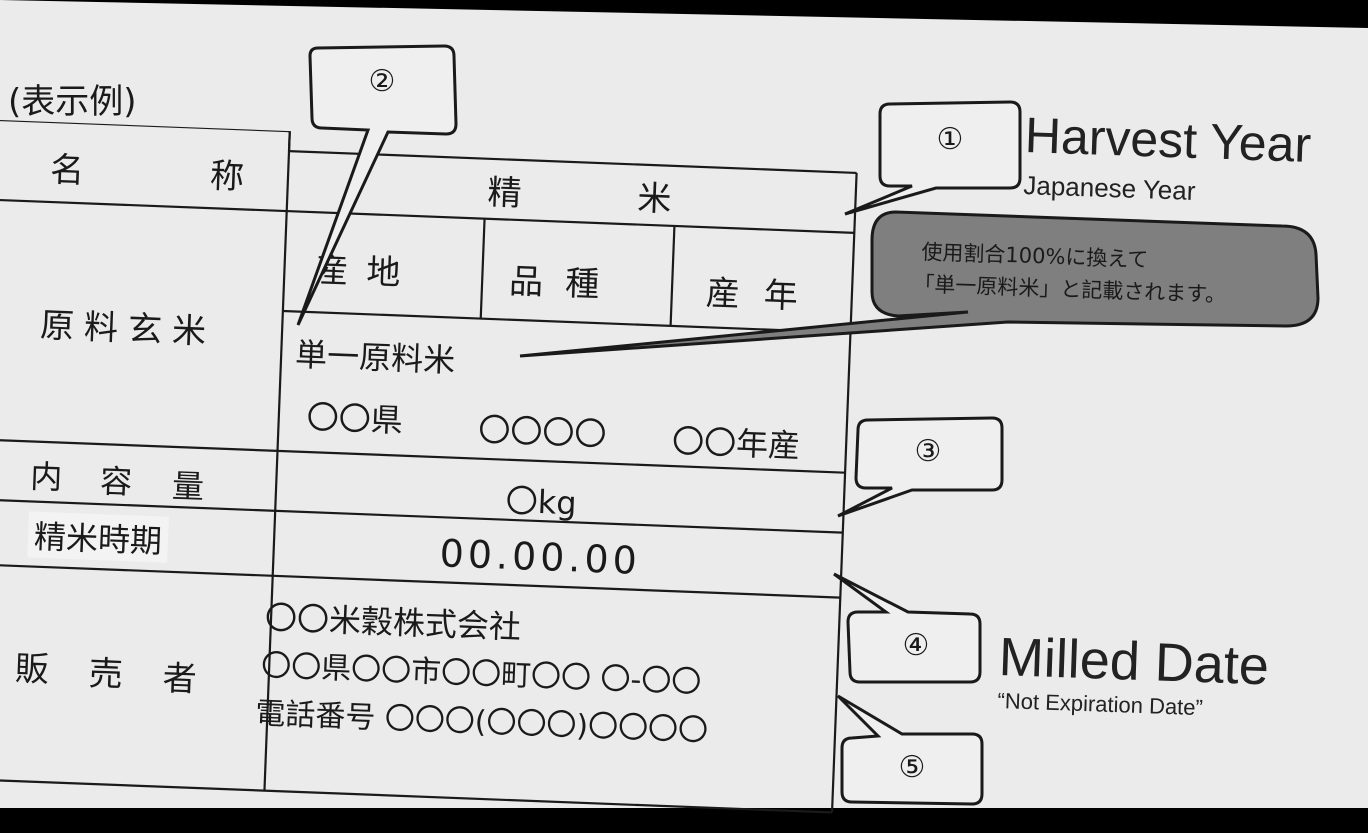 The image size is (1368, 833). What do you see at coordinates (950, 139) in the screenshot?
I see `callout-1-number: ①` at bounding box center [950, 139].